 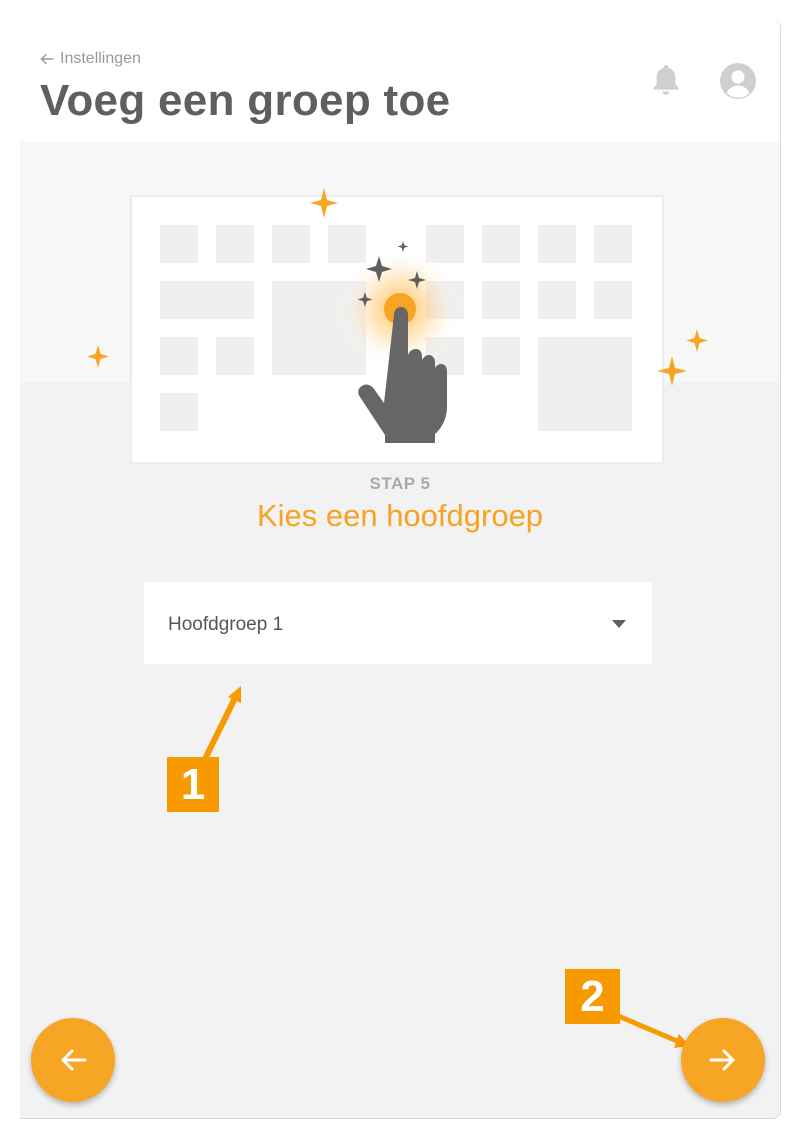 What do you see at coordinates (400, 483) in the screenshot?
I see `step-number-label: STAP 5` at bounding box center [400, 483].